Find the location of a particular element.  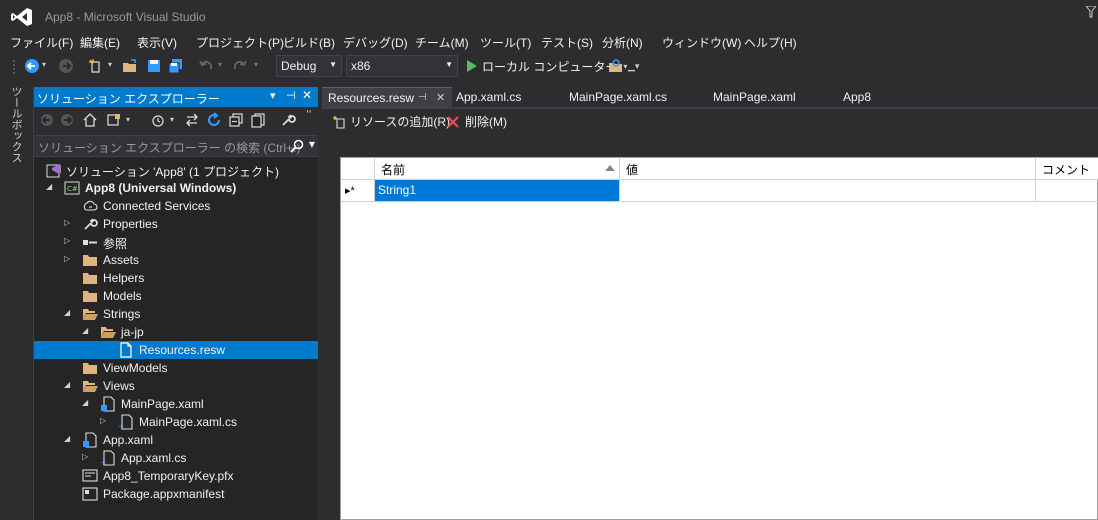

tree-item: ◢ App.xaml is located at coordinates (176, 440).